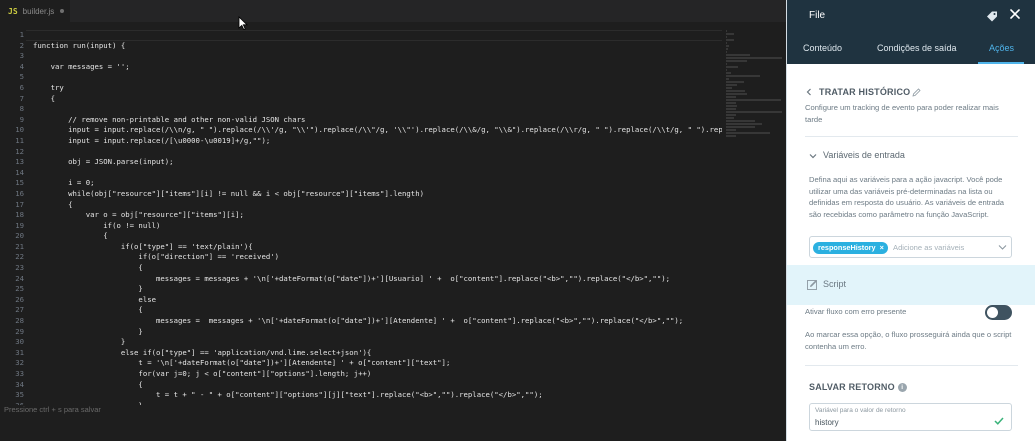  Describe the element at coordinates (822, 52) in the screenshot. I see `tab-conteudo: Conteúdo` at that location.